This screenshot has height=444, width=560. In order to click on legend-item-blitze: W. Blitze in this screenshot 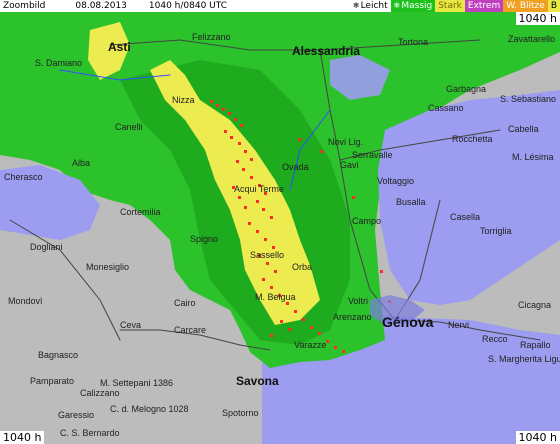, I will do `click(525, 6)`.